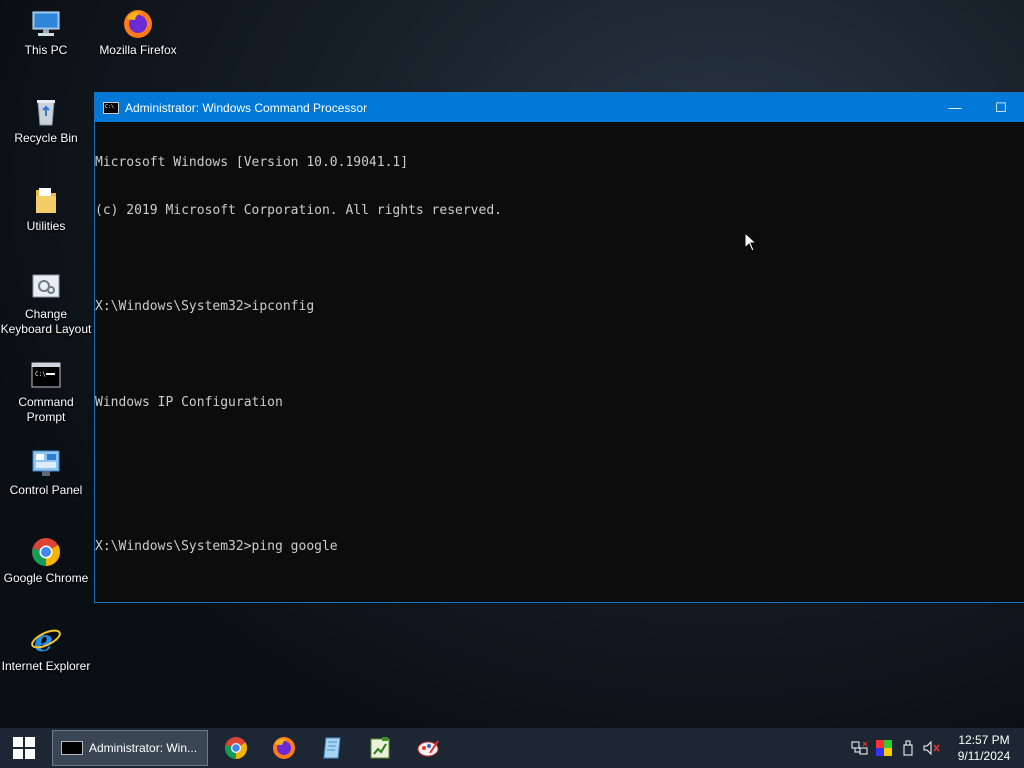 The width and height of the screenshot is (1024, 768). I want to click on window-title: Administrator: Windows Command Processor, so click(246, 107).